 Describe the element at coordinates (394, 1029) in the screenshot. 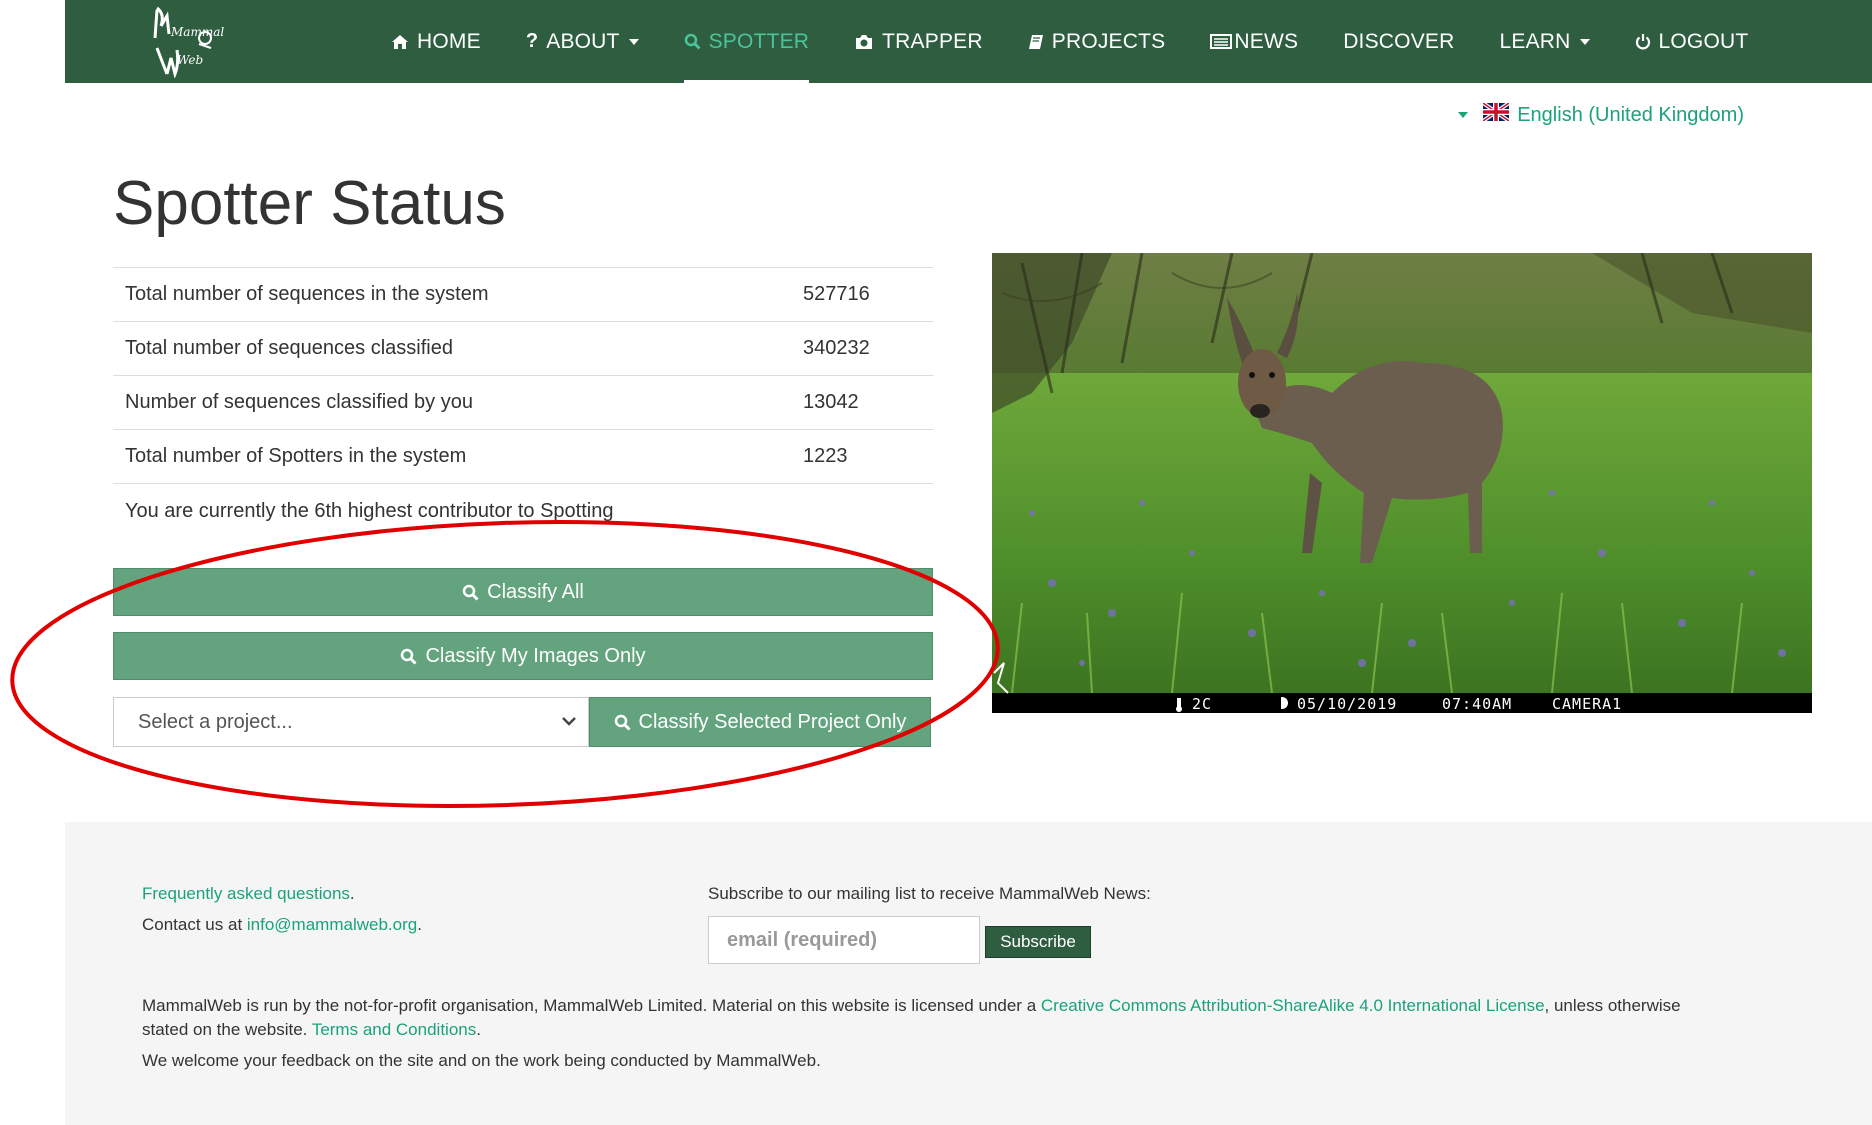

I see `terms-link: Terms and Conditions` at that location.